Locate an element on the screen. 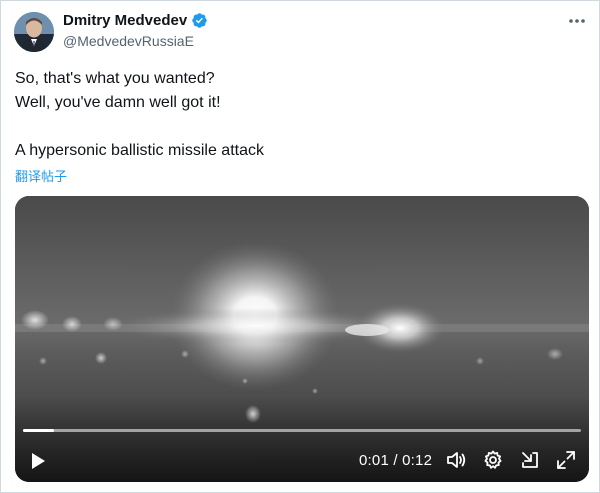 The image size is (600, 493). play-icon is located at coordinates (38, 461).